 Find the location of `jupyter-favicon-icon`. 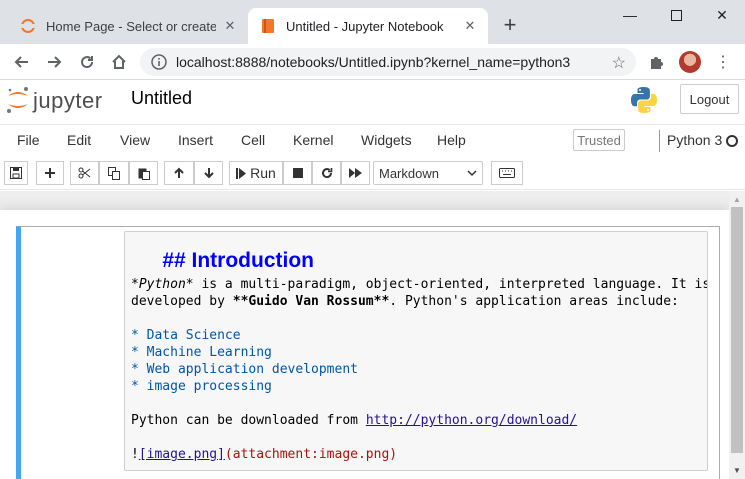

jupyter-favicon-icon is located at coordinates (28, 26).